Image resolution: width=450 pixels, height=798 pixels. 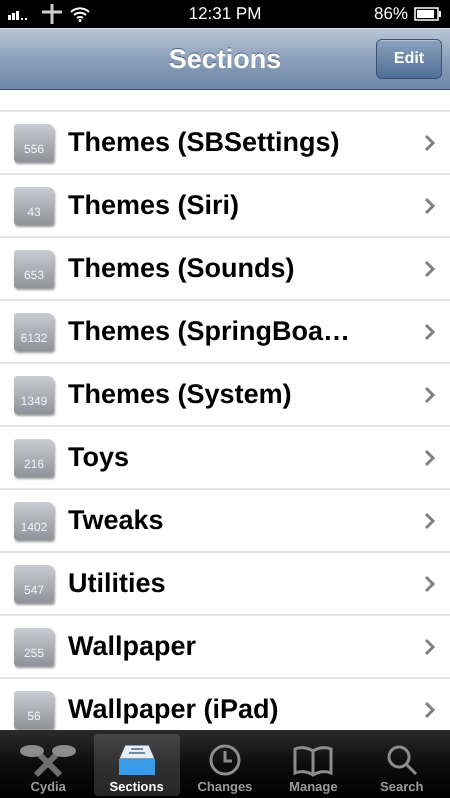 What do you see at coordinates (401, 760) in the screenshot?
I see `search-icon` at bounding box center [401, 760].